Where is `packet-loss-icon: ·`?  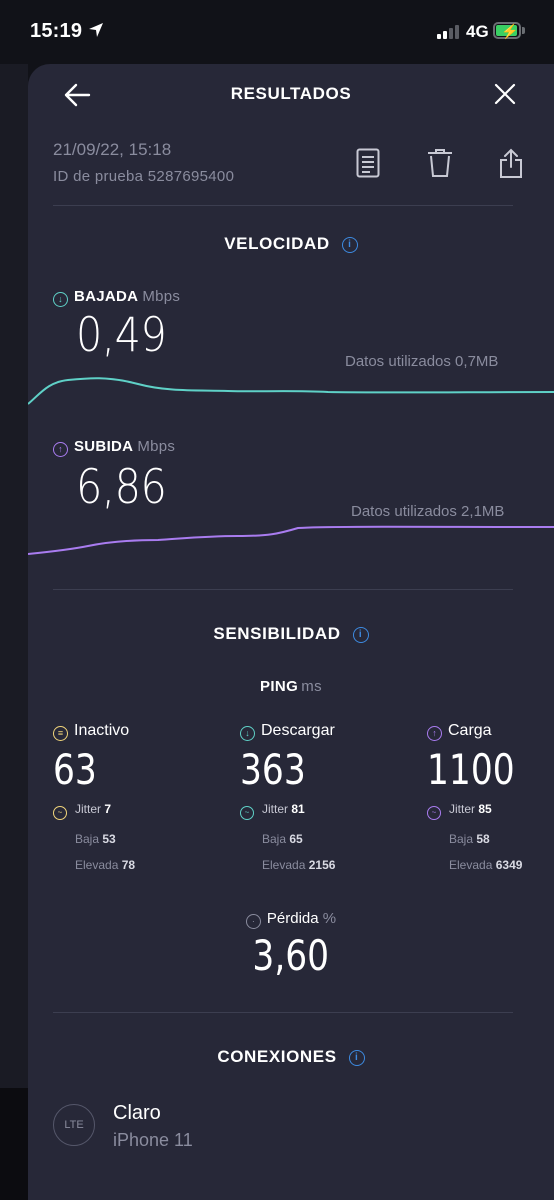
packet-loss-icon: · is located at coordinates (253, 921).